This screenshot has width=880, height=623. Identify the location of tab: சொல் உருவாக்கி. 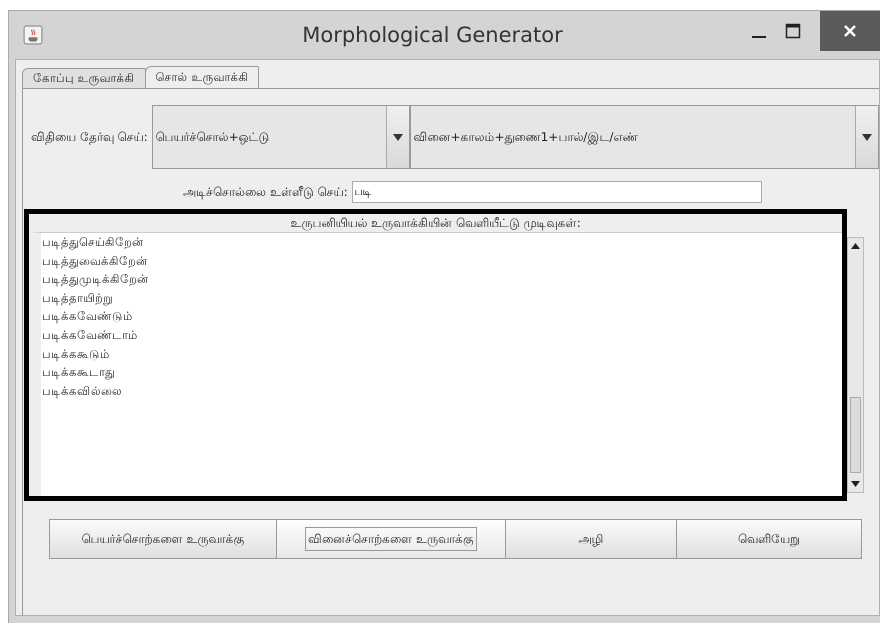
(202, 77).